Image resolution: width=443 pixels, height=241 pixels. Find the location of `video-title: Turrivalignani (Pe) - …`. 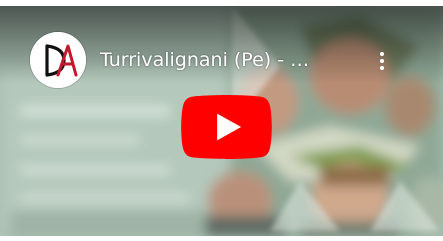

video-title: Turrivalignani (Pe) - … is located at coordinates (220, 60).